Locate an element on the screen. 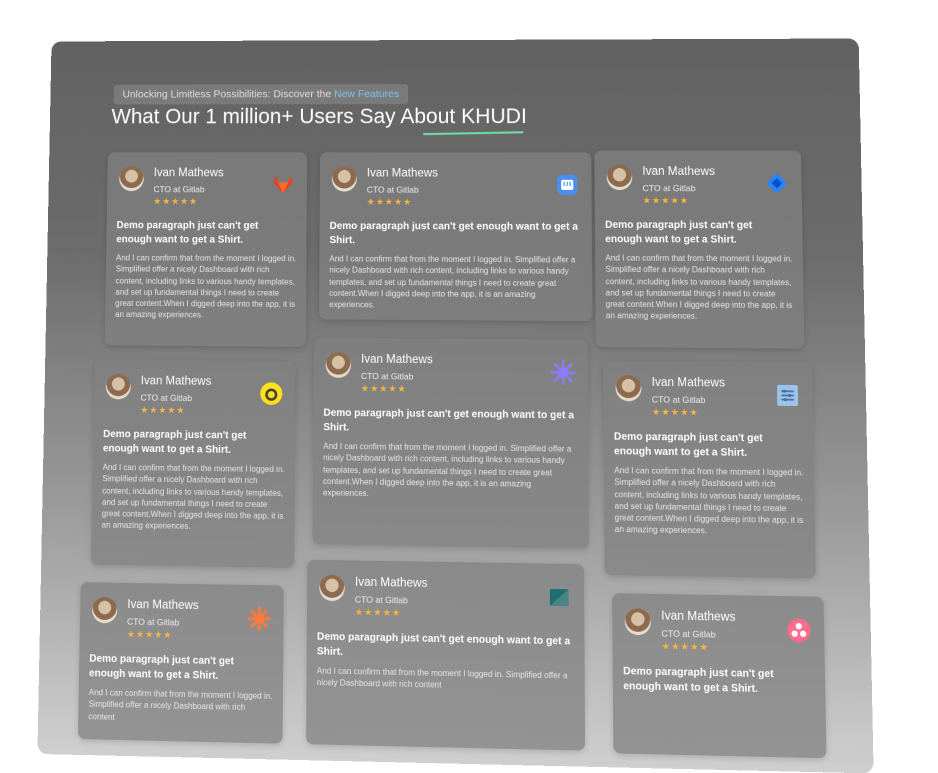  jira-icon is located at coordinates (776, 183).